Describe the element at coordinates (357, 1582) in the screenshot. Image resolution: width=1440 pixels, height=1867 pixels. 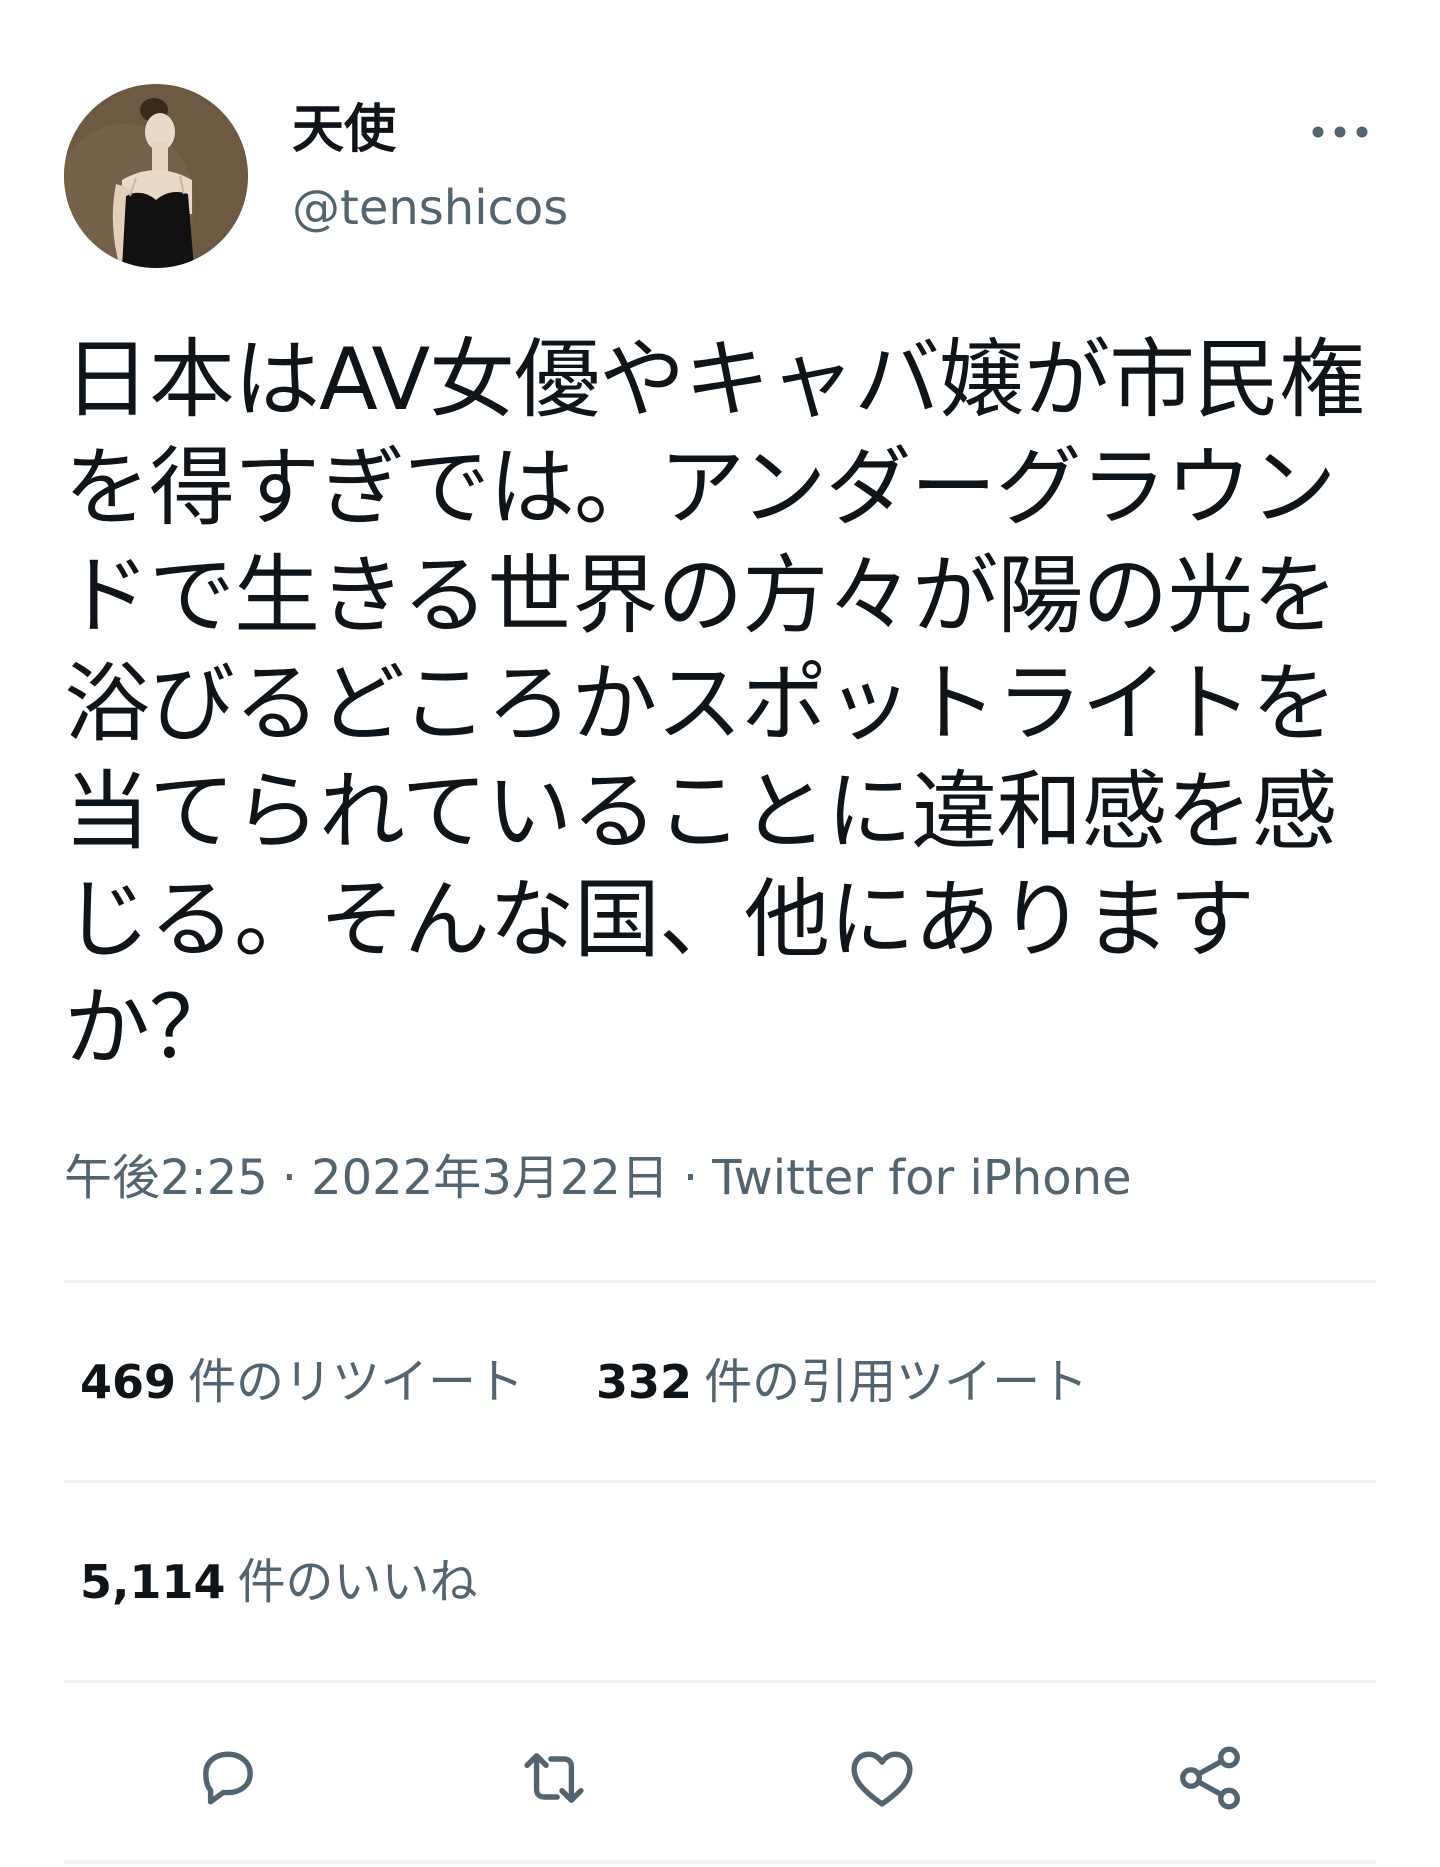
I see `likes-label: 件のいいね` at that location.